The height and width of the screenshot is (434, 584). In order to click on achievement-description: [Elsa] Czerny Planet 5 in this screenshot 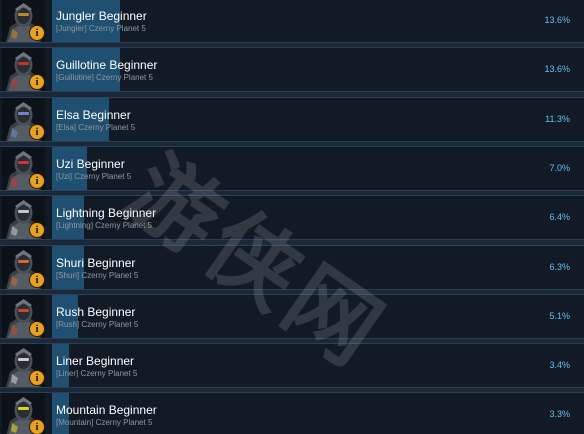, I will do `click(96, 127)`.